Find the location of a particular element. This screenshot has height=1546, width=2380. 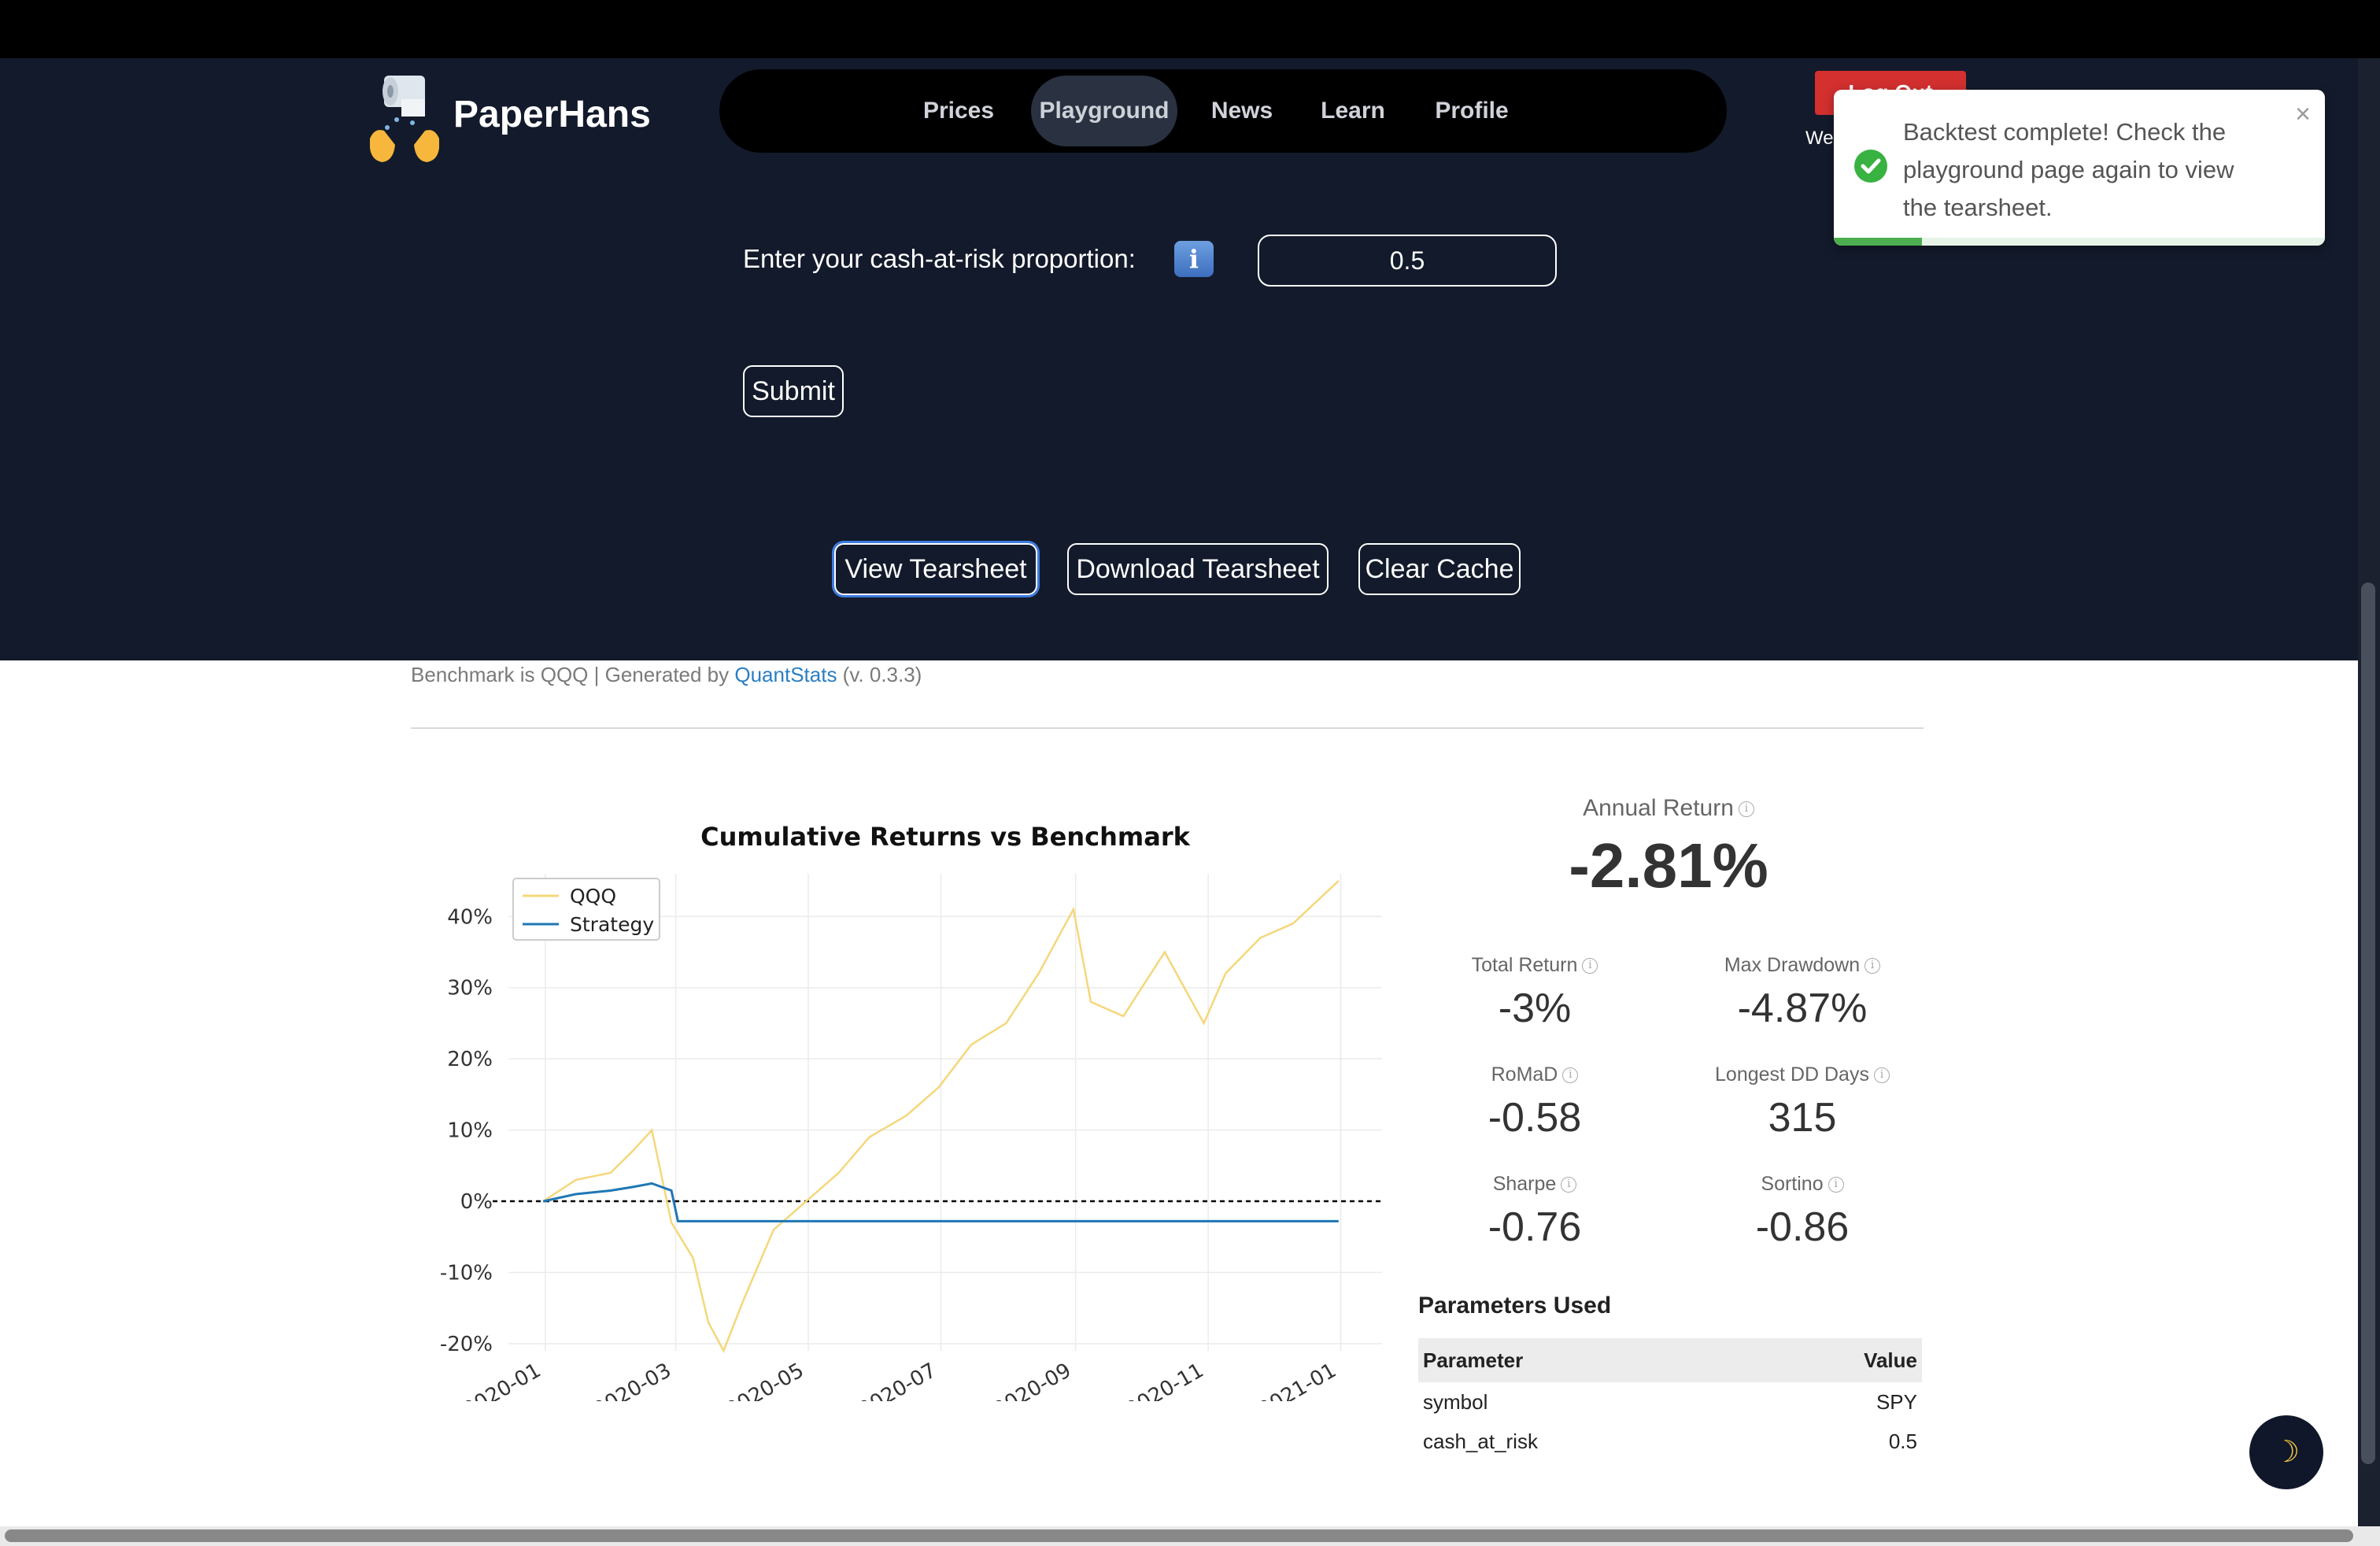

view-tearsheet-button: View Tearsheet is located at coordinates (935, 569).